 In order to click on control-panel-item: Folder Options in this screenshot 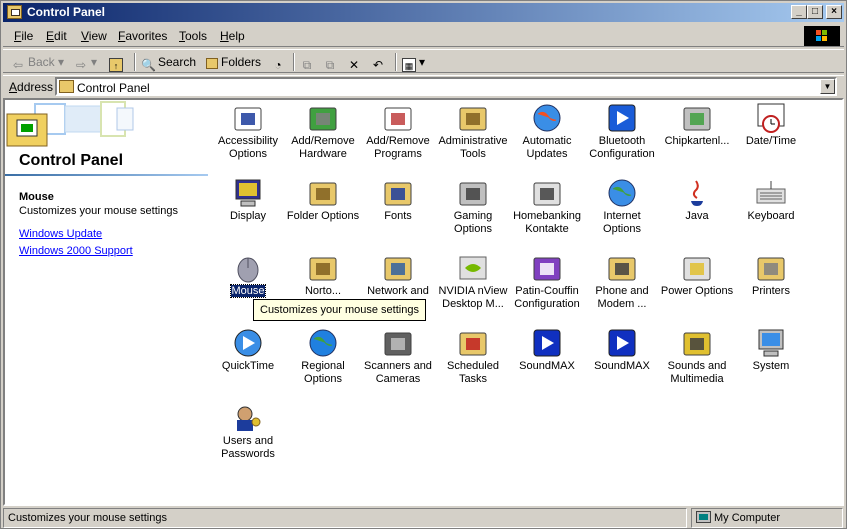, I will do `click(323, 200)`.